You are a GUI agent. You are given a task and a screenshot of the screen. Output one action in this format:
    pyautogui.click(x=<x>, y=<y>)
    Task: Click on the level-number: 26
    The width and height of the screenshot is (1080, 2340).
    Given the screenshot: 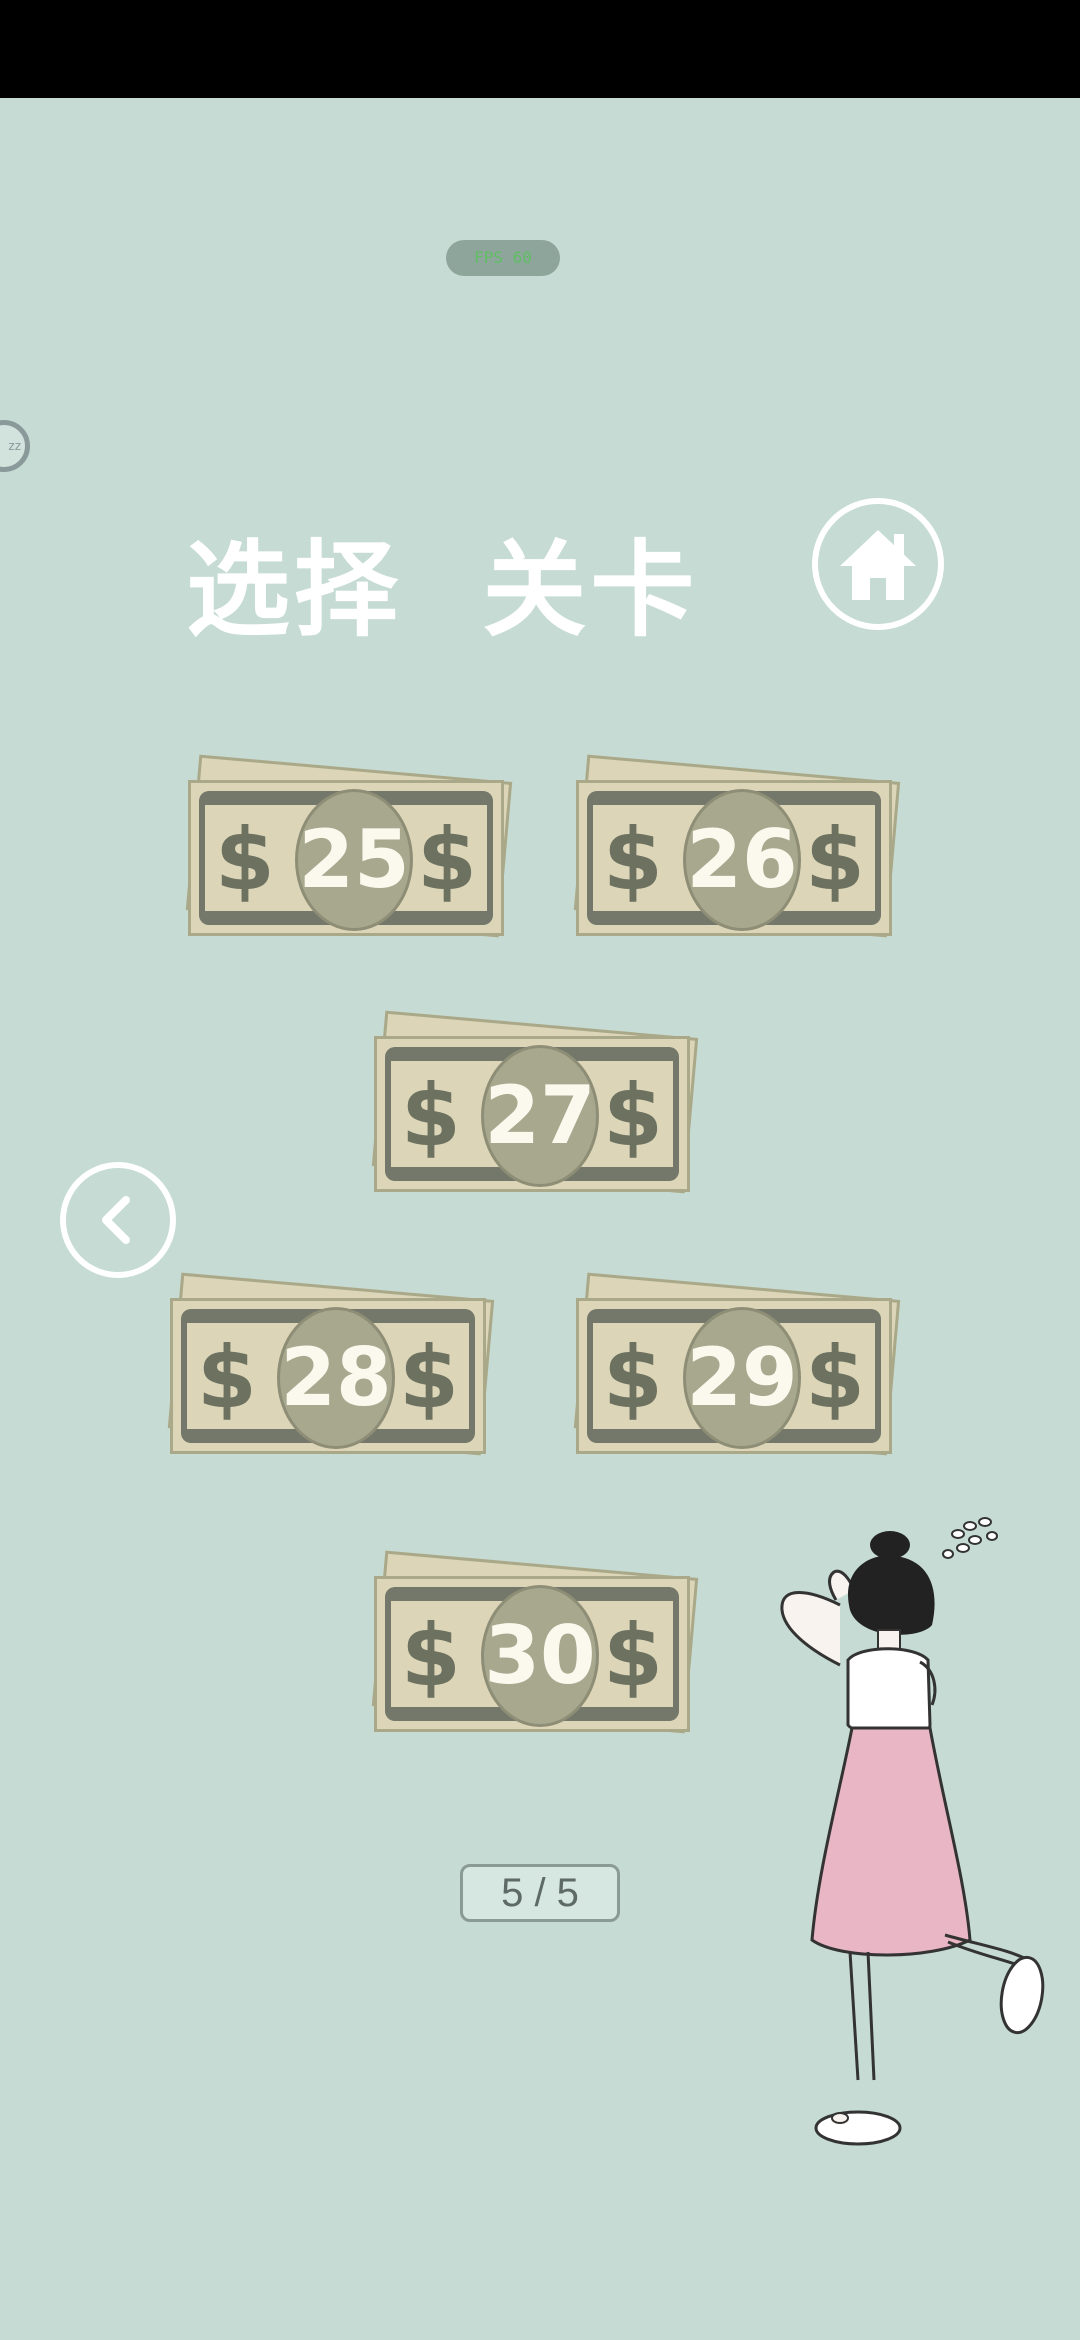 What is the action you would take?
    pyautogui.click(x=742, y=859)
    